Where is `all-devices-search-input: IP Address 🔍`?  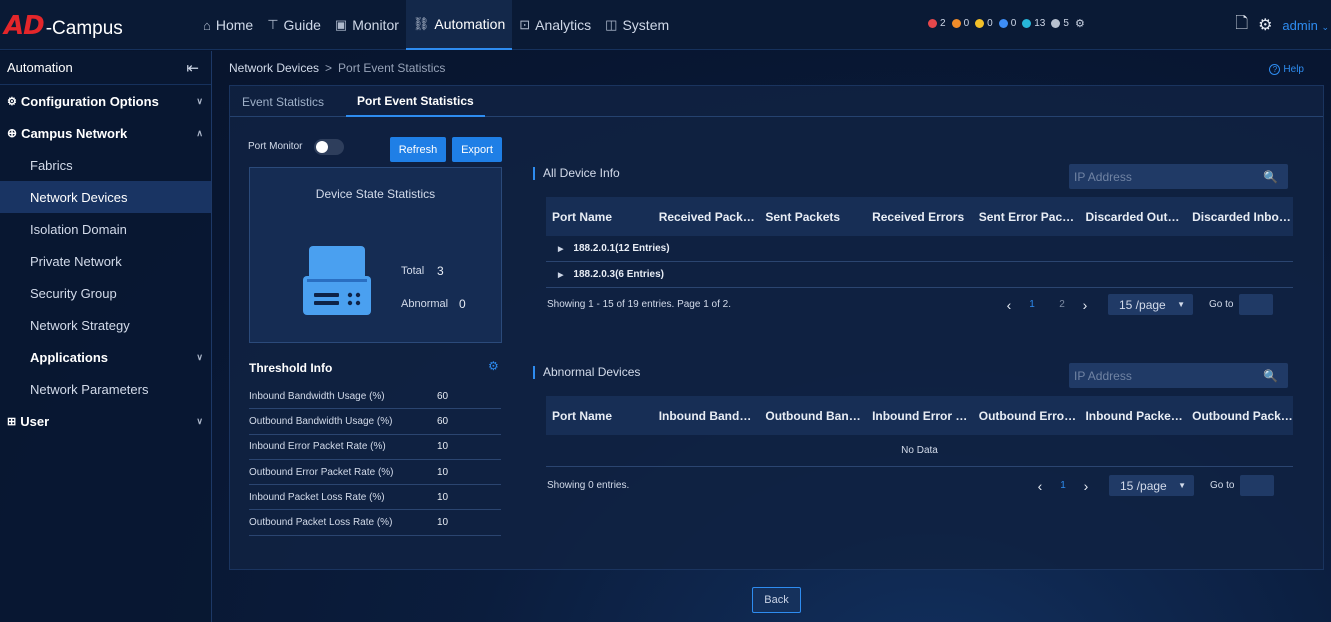 all-devices-search-input: IP Address 🔍 is located at coordinates (1178, 176).